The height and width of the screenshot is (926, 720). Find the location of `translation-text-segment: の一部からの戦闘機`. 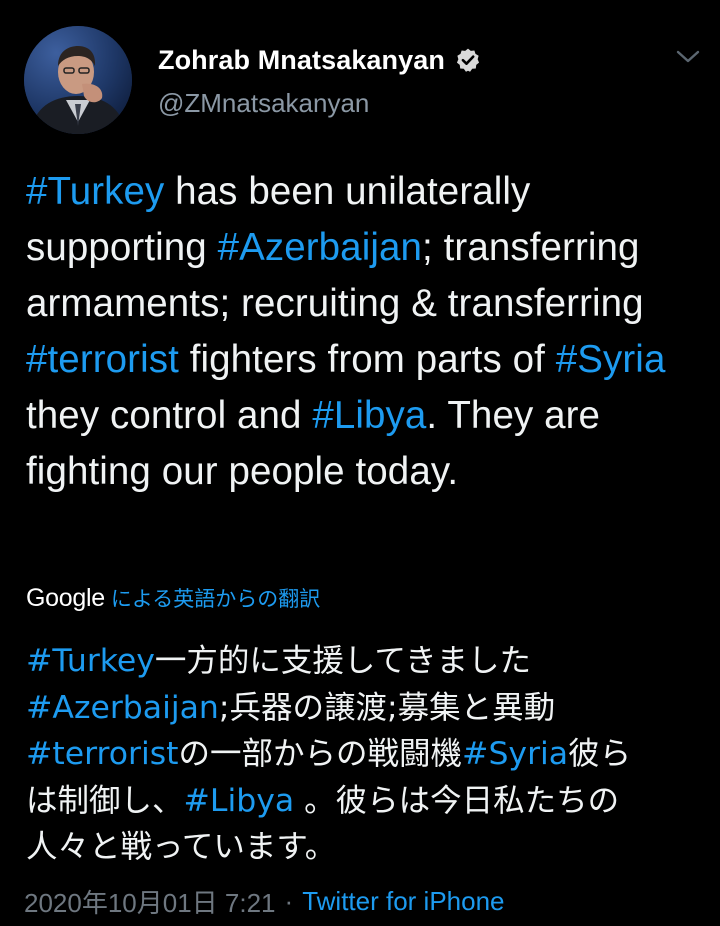

translation-text-segment: の一部からの戦闘機 is located at coordinates (320, 754).